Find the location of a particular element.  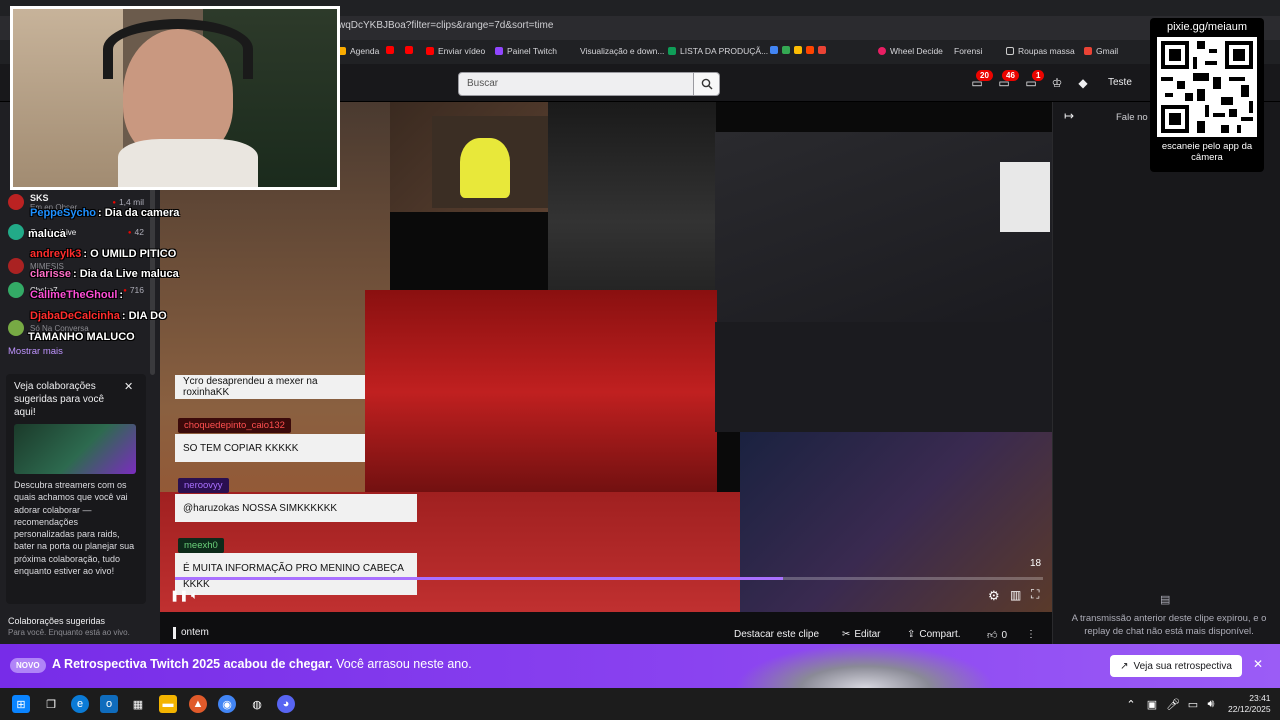

network-icon: ▭ is located at coordinates (1193, 704).